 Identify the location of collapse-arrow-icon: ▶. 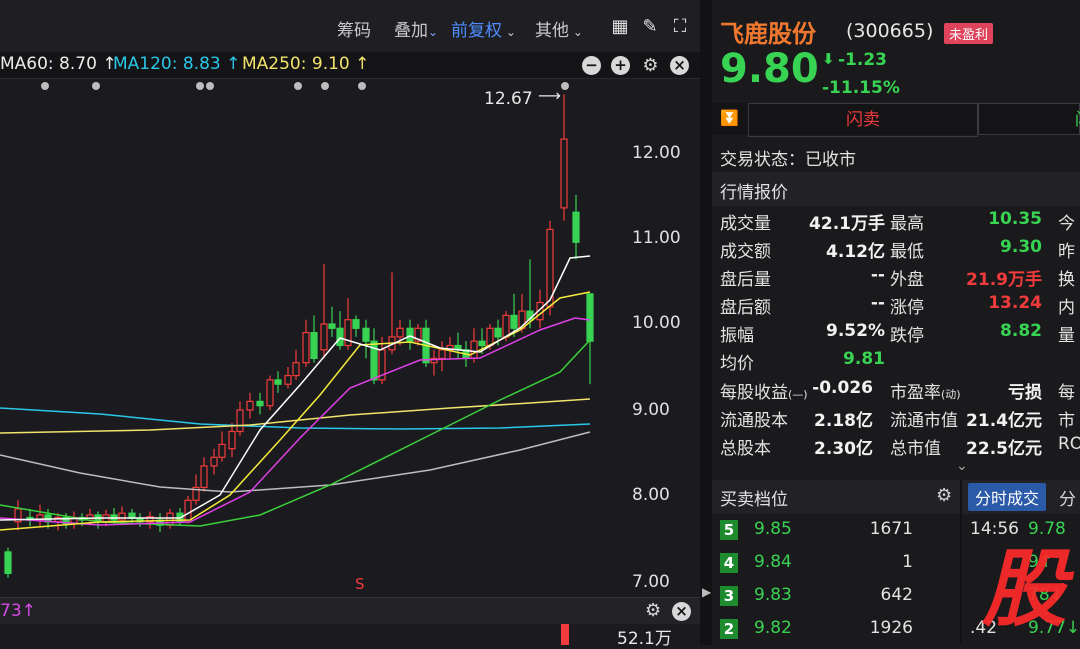
(706, 592).